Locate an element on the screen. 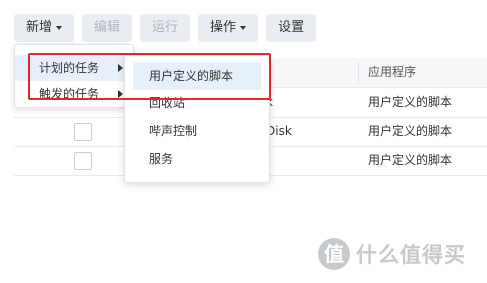  add-button-label: 新增 is located at coordinates (39, 27).